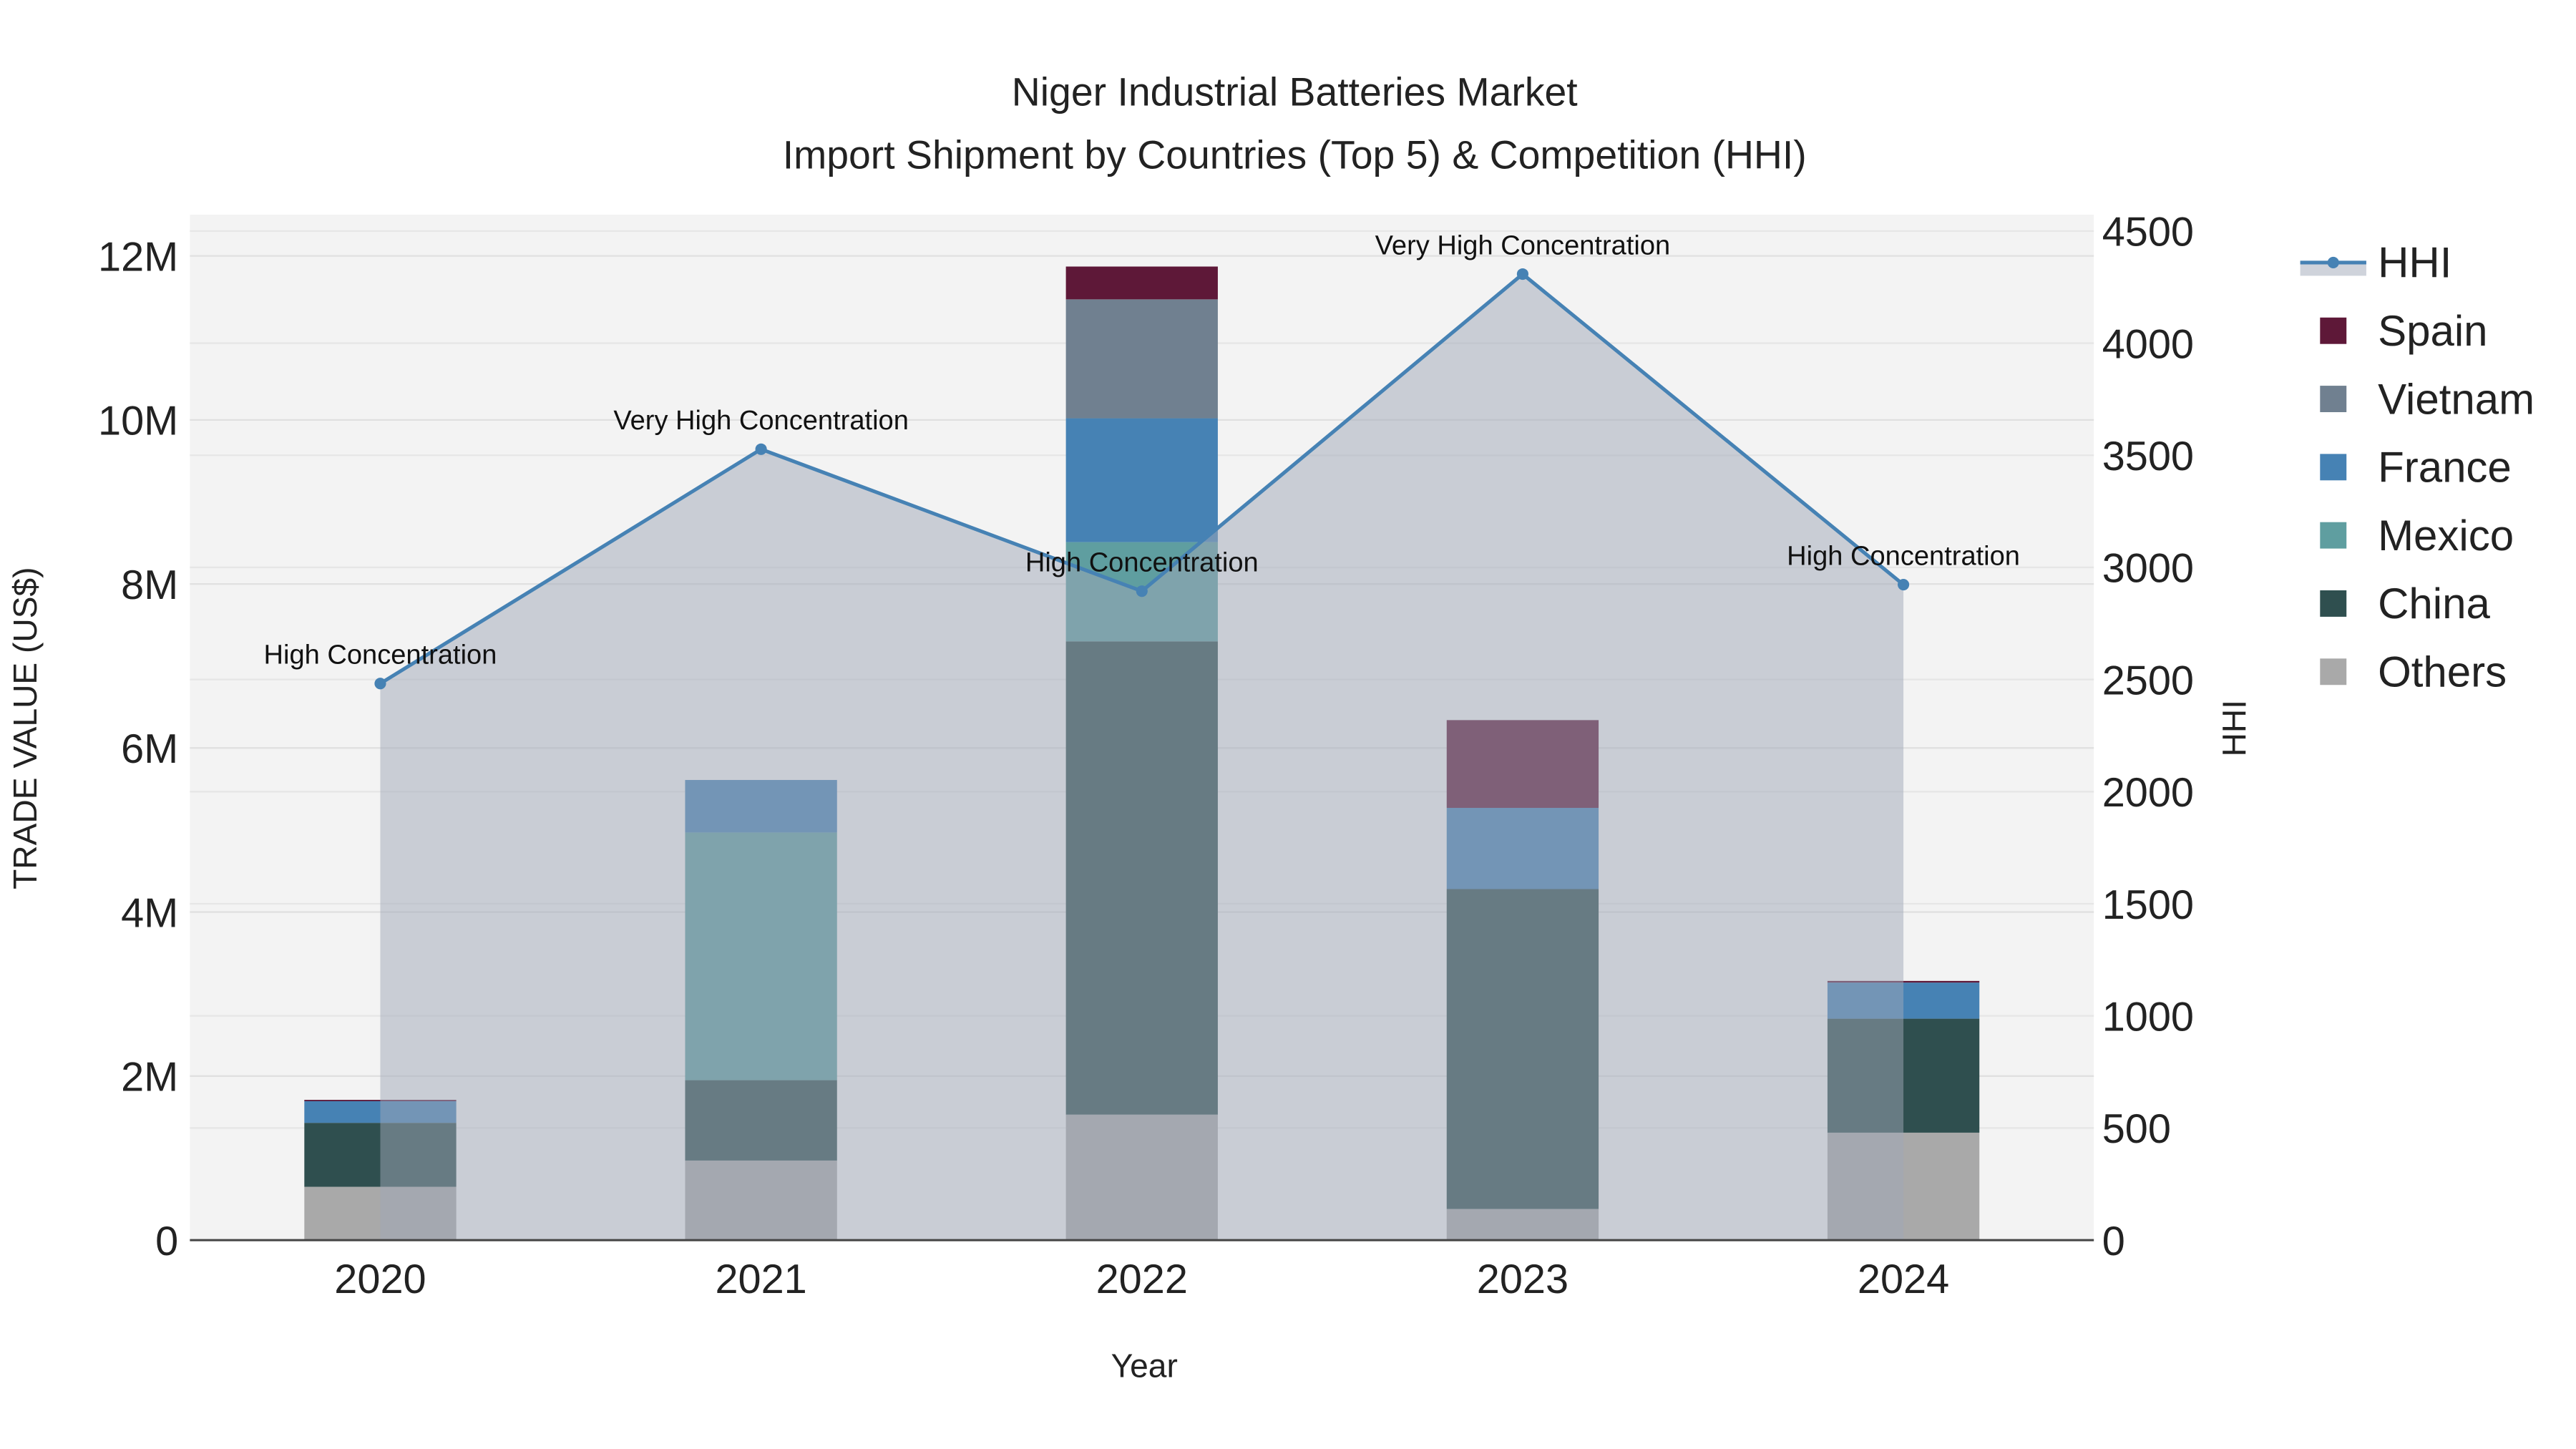 The width and height of the screenshot is (2576, 1449). What do you see at coordinates (1295, 92) in the screenshot?
I see `chart-title: Niger Industrial Batteries Market` at bounding box center [1295, 92].